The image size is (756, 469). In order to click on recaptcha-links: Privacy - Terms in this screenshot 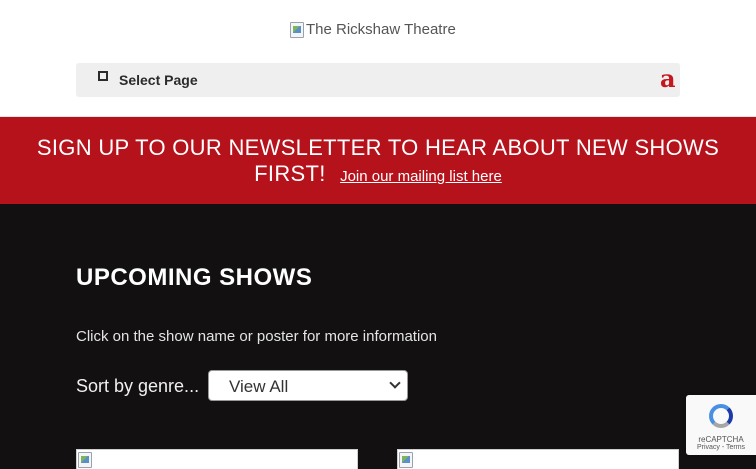, I will do `click(721, 447)`.